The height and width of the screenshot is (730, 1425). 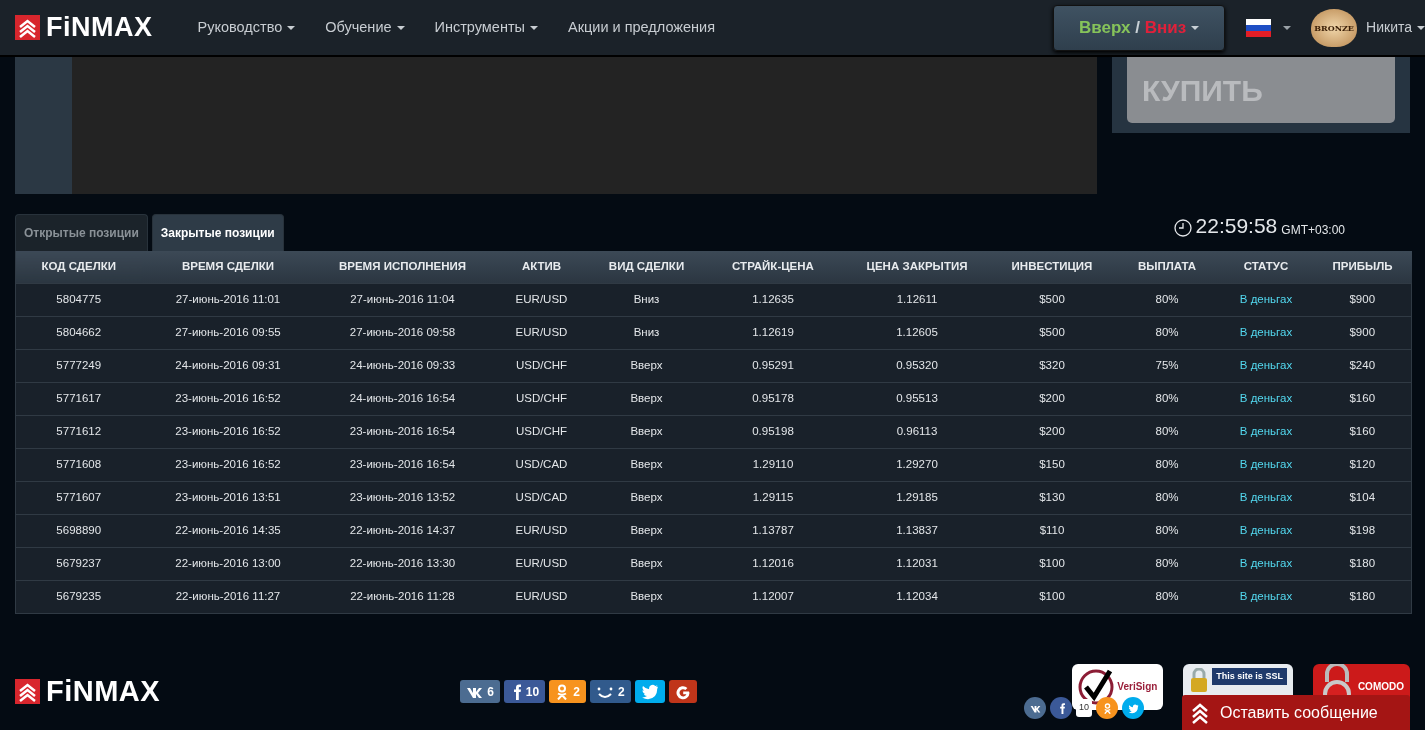 I want to click on table-cell: $150, so click(x=1052, y=464).